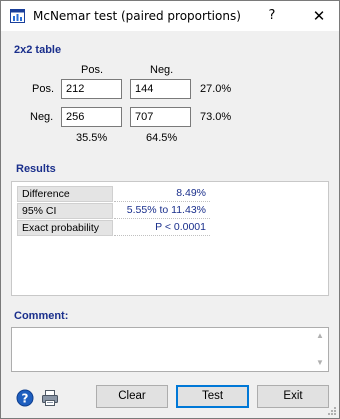  What do you see at coordinates (332, 411) in the screenshot?
I see `resize-grip-icon` at bounding box center [332, 411].